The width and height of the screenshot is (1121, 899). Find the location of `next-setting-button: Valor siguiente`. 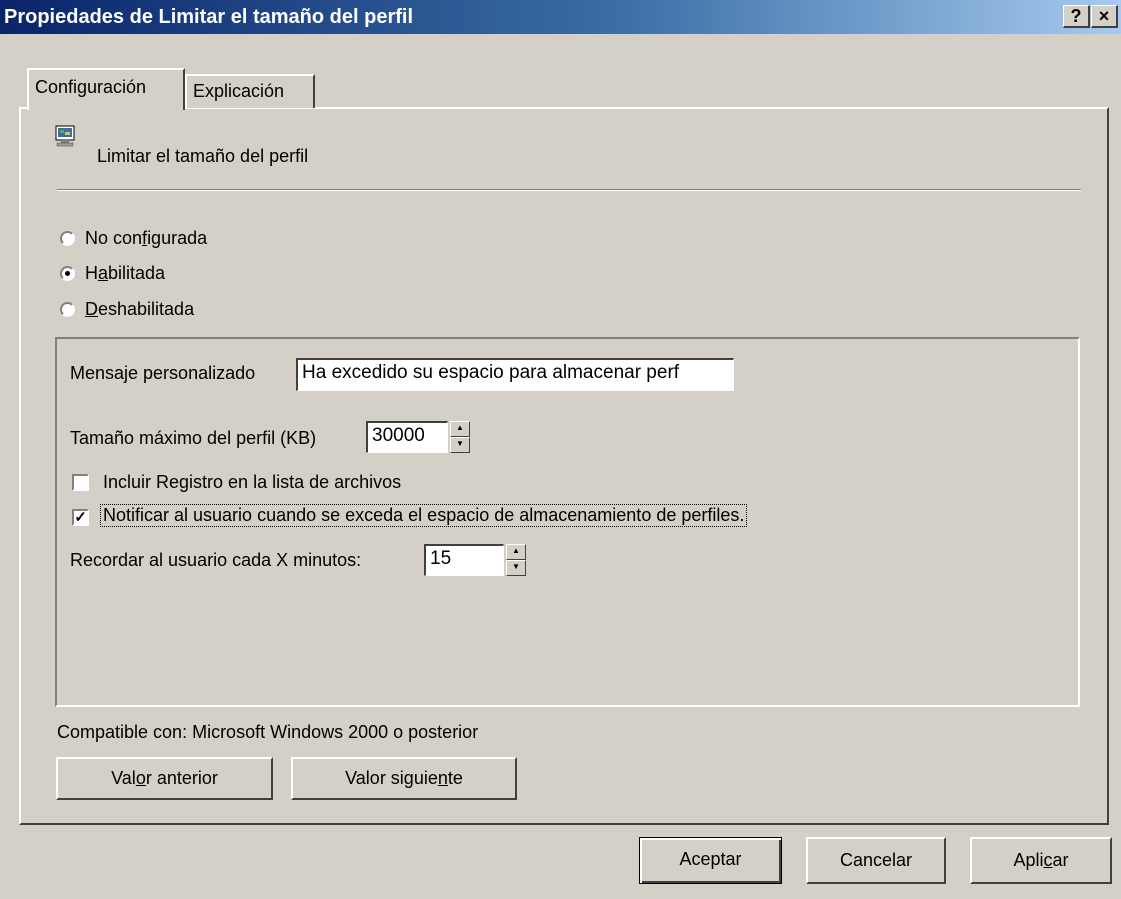

next-setting-button: Valor siguiente is located at coordinates (404, 778).